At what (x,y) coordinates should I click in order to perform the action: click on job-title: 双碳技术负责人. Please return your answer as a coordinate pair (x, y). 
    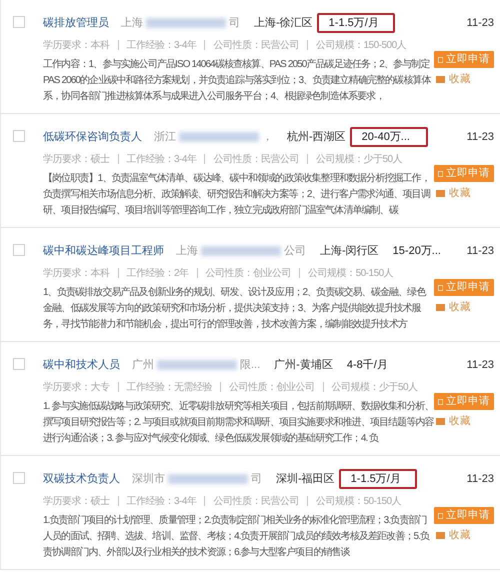
    Looking at the image, I should click on (81, 479).